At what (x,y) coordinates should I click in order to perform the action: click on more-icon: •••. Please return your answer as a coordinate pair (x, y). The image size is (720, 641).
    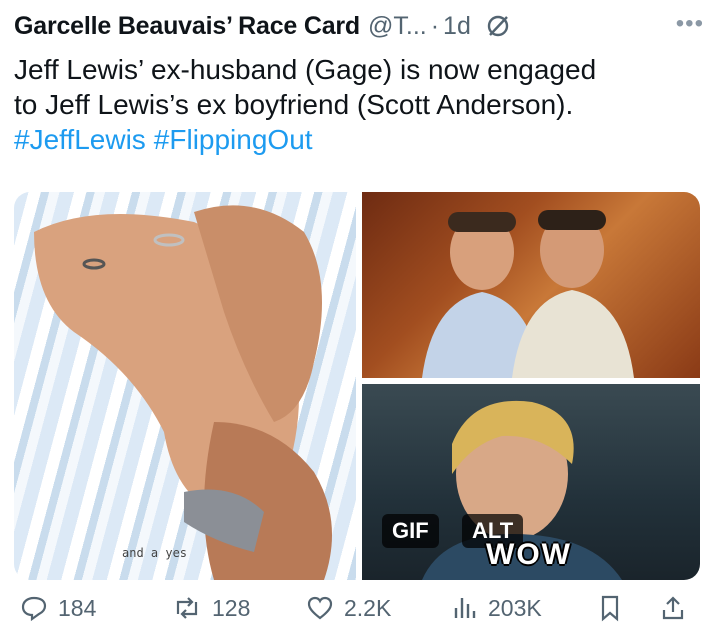
    Looking at the image, I should click on (690, 24).